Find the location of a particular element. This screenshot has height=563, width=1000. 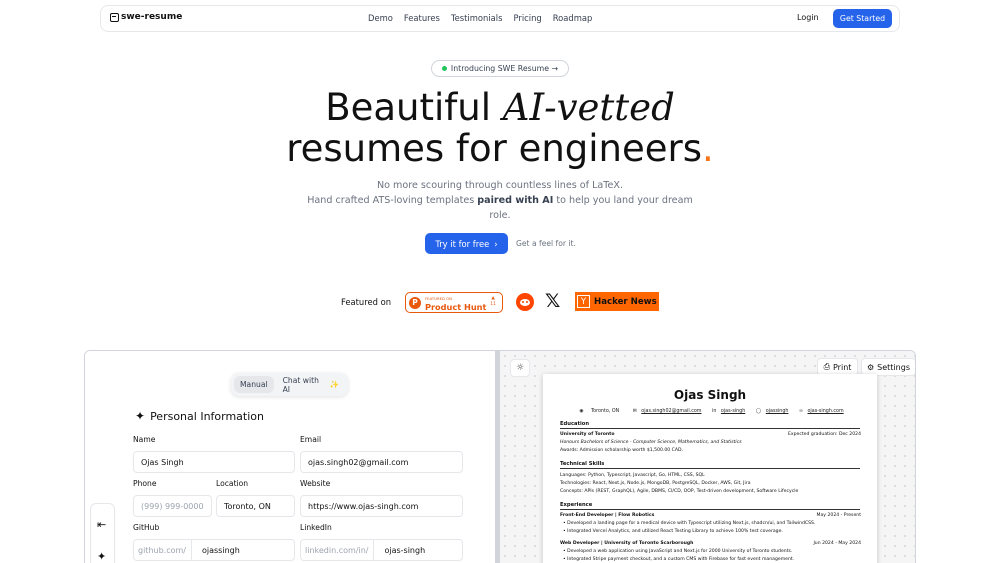

person-icon: ✦ is located at coordinates (140, 416).